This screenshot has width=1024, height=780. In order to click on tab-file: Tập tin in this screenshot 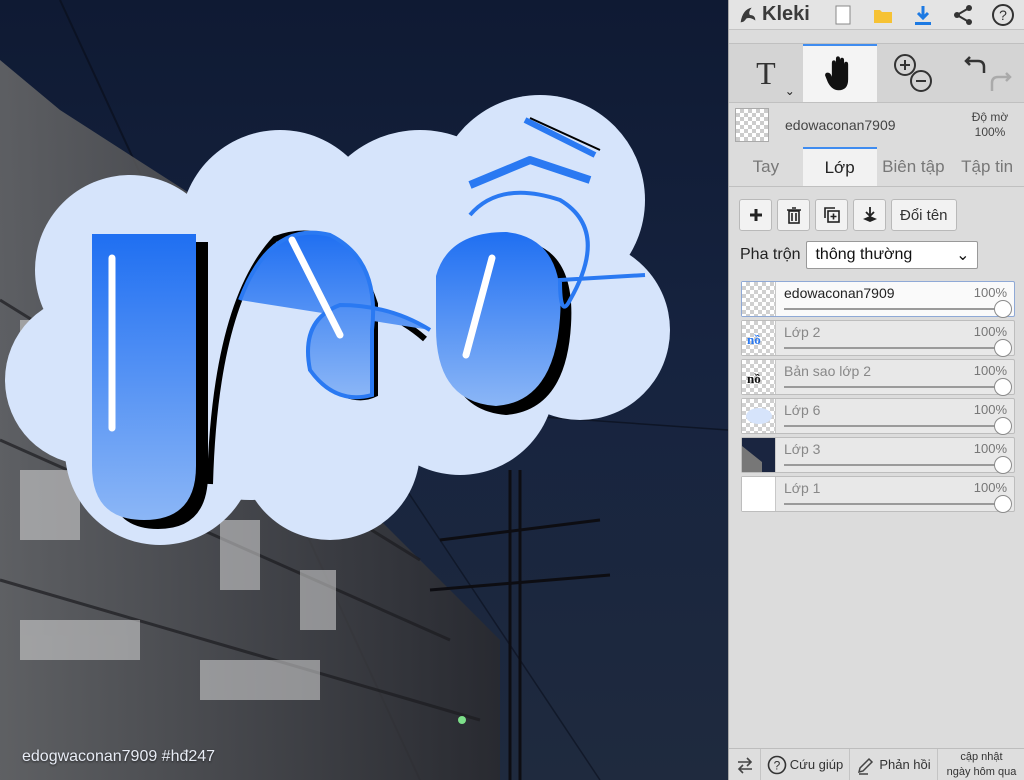, I will do `click(987, 166)`.